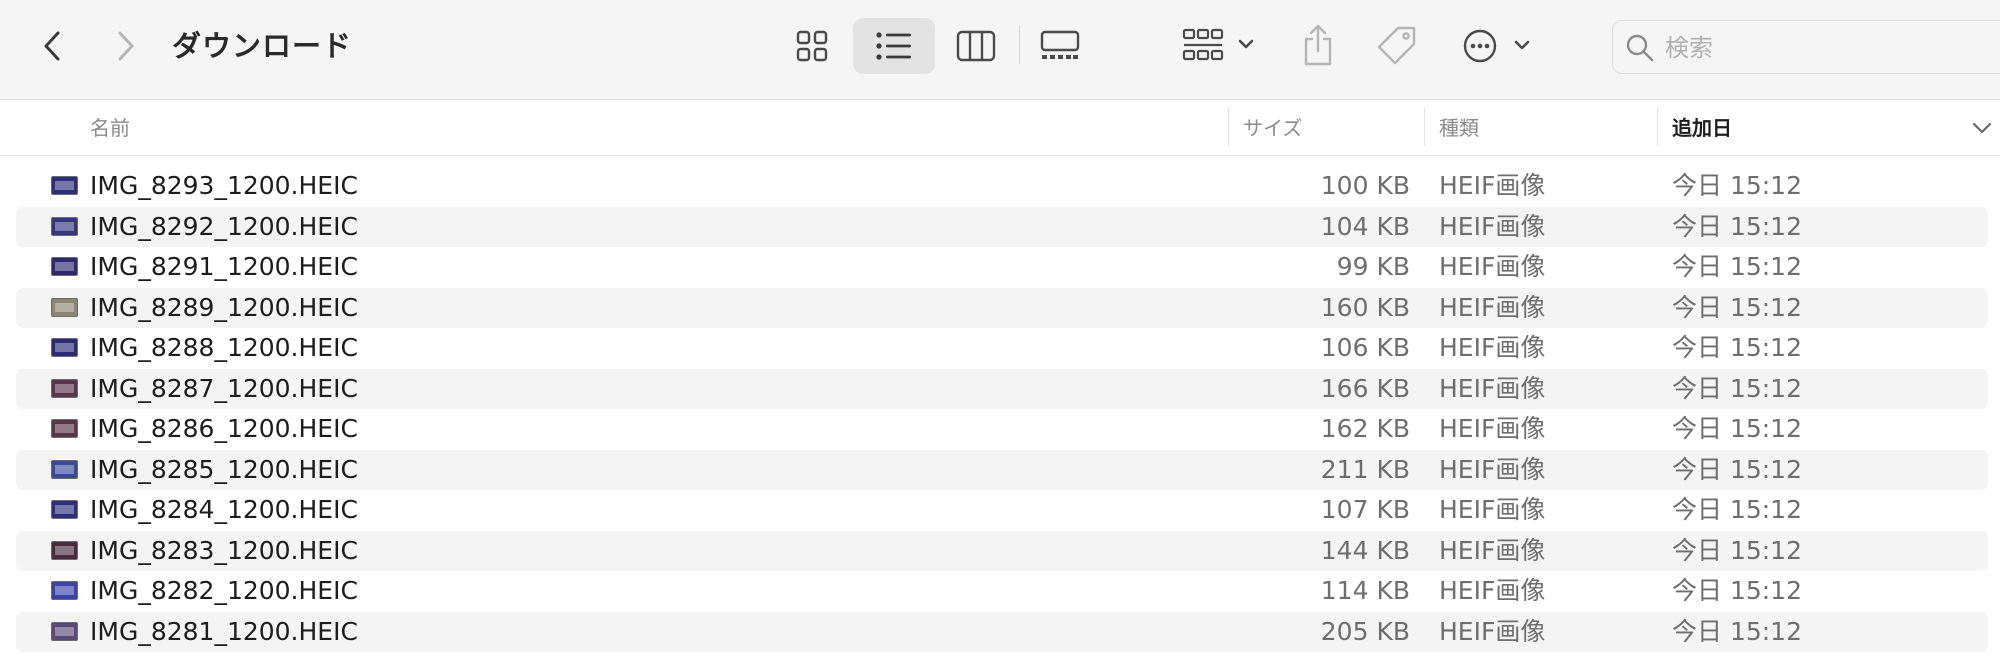 The width and height of the screenshot is (2000, 656). I want to click on column-header-bar: 名前 サイズ 種類 追加日, so click(1000, 128).